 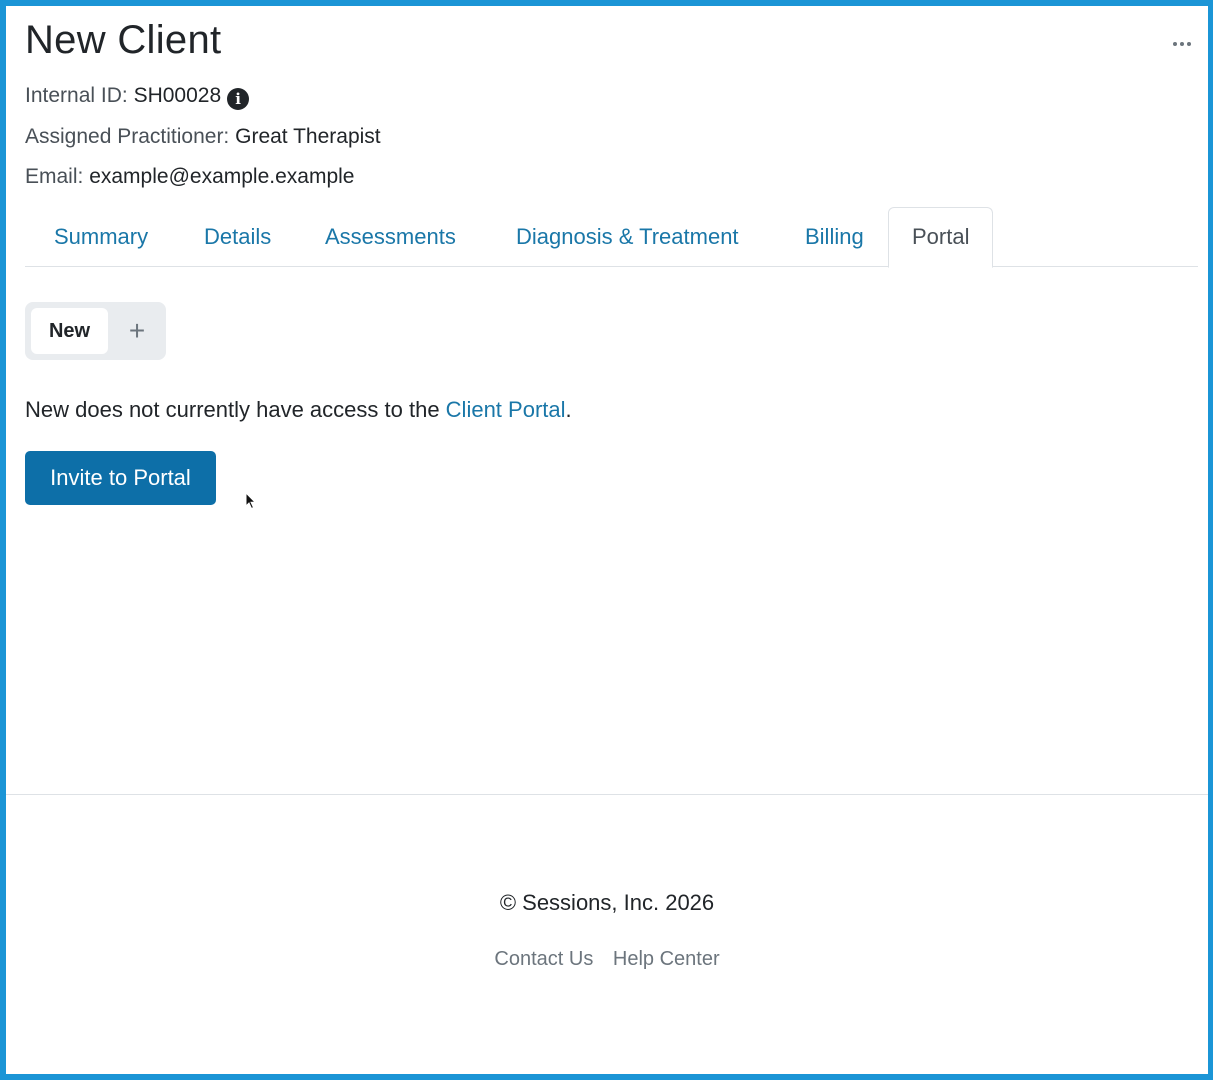 I want to click on email-label: Email:, so click(x=54, y=176).